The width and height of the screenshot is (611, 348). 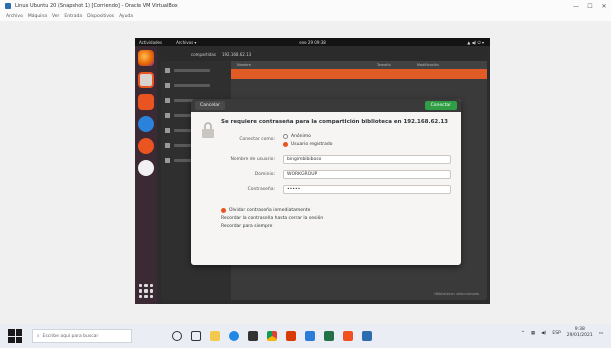 I want to click on taskbar-search-input: ⌕ Escribe aquí para buscar, so click(x=82, y=336).